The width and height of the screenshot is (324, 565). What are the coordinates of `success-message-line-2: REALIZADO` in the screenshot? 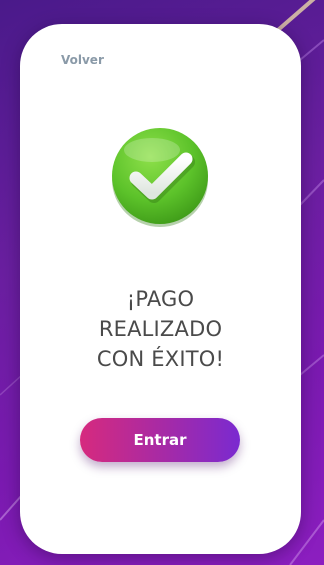 It's located at (160, 329).